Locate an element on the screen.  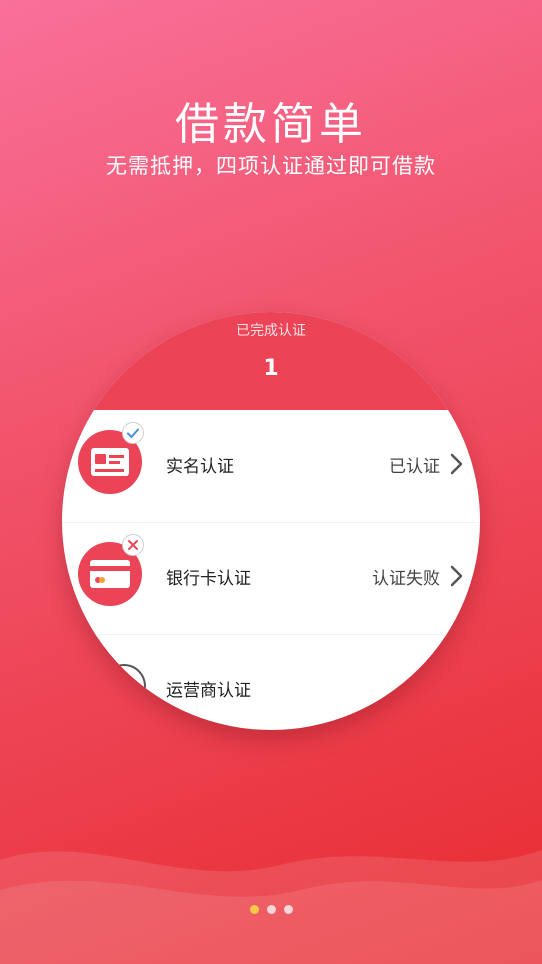
page-indicator is located at coordinates (271, 909).